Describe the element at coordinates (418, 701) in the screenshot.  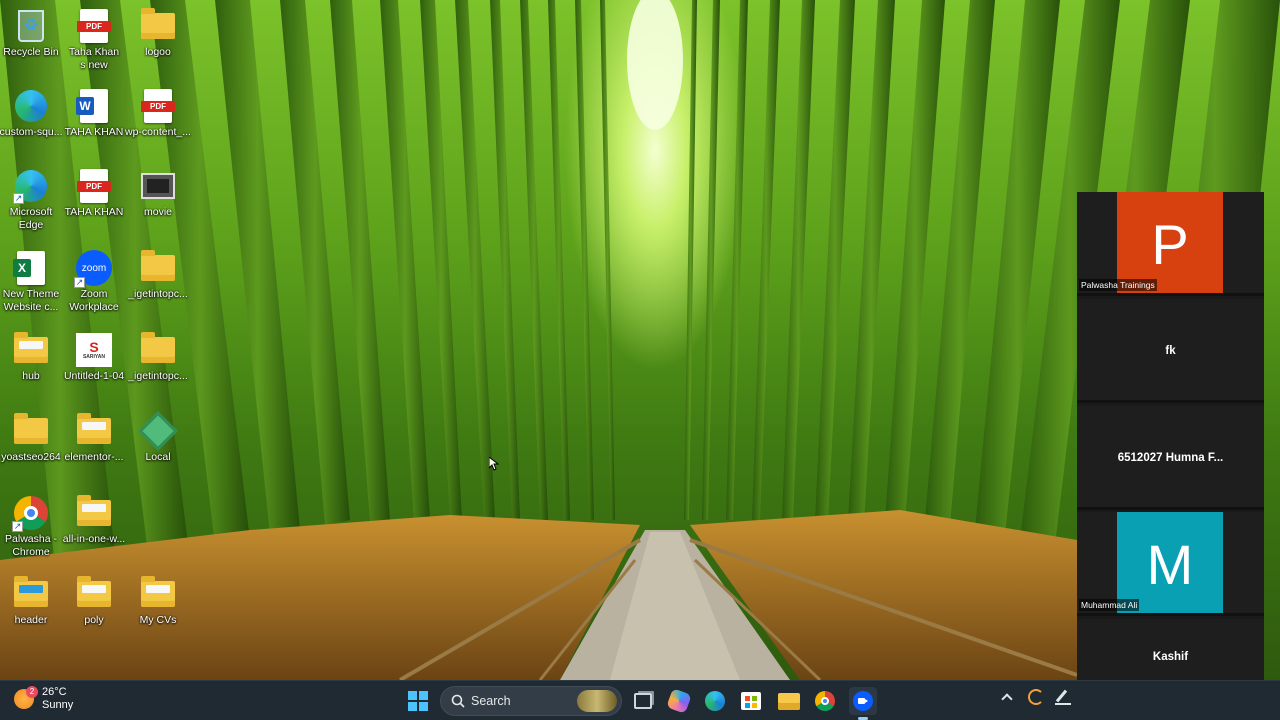
I see `start-button` at that location.